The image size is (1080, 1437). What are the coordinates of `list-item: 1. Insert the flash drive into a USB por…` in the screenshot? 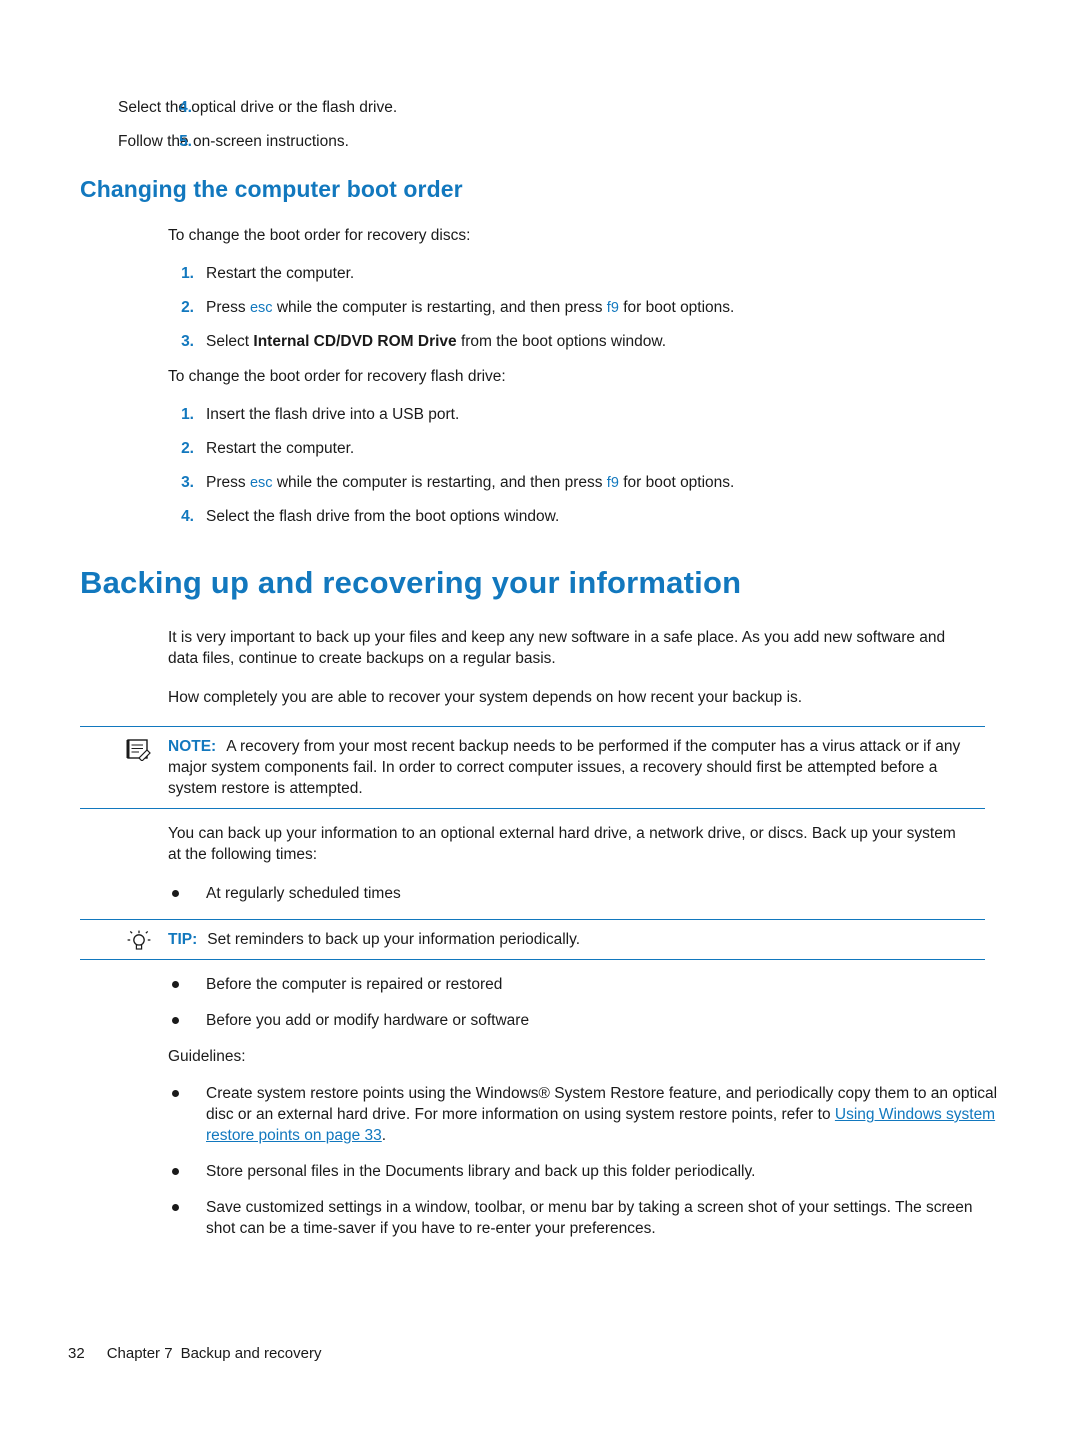 It's located at (576, 415).